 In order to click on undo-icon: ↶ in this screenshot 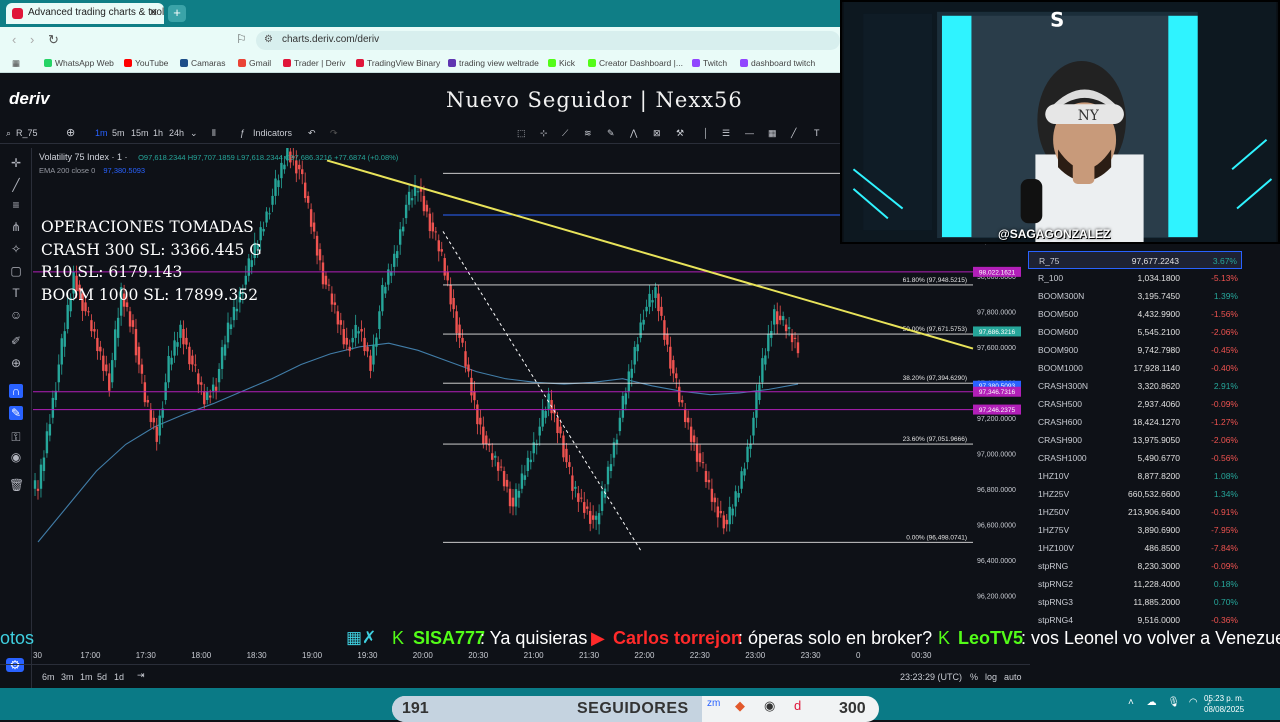, I will do `click(312, 133)`.